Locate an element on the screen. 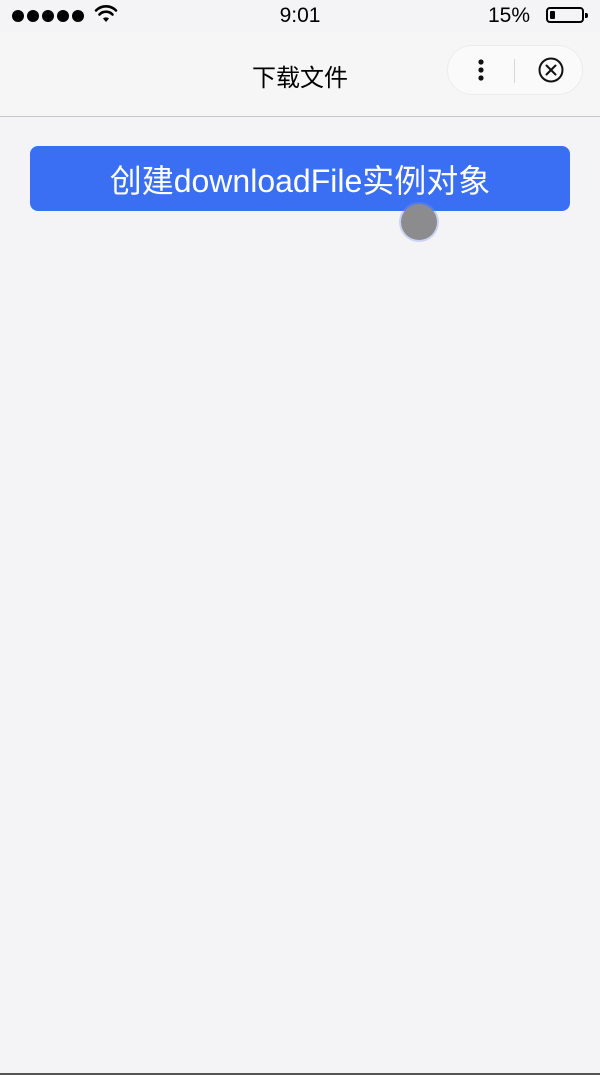 The image size is (600, 1075). more-button is located at coordinates (481, 70).